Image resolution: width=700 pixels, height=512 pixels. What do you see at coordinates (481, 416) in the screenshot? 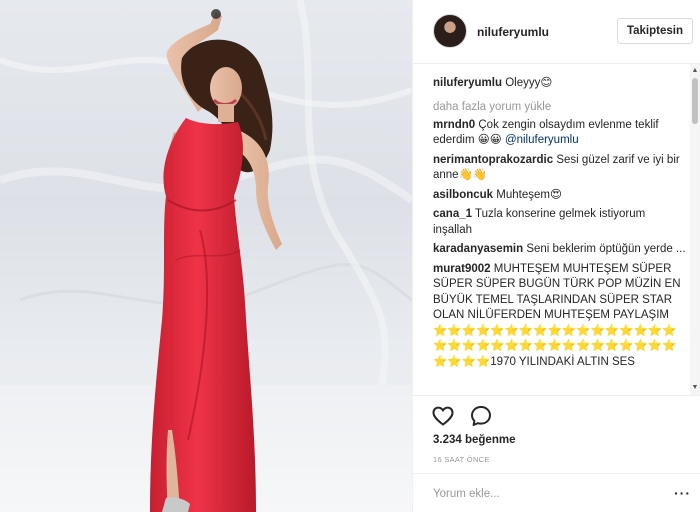
I see `speech-bubble-icon` at bounding box center [481, 416].